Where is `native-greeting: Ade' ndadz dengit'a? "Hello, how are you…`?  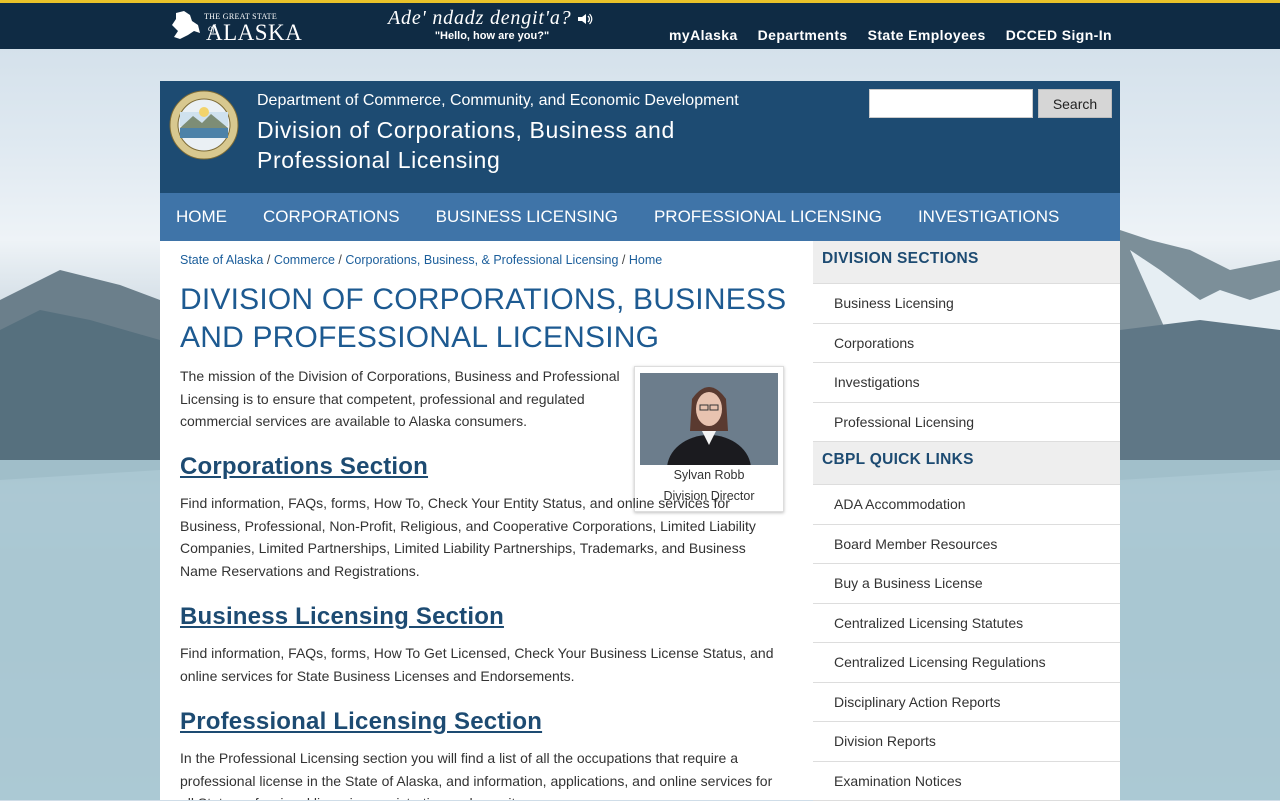 native-greeting: Ade' ndadz dengit'a? "Hello, how are you… is located at coordinates (508, 24).